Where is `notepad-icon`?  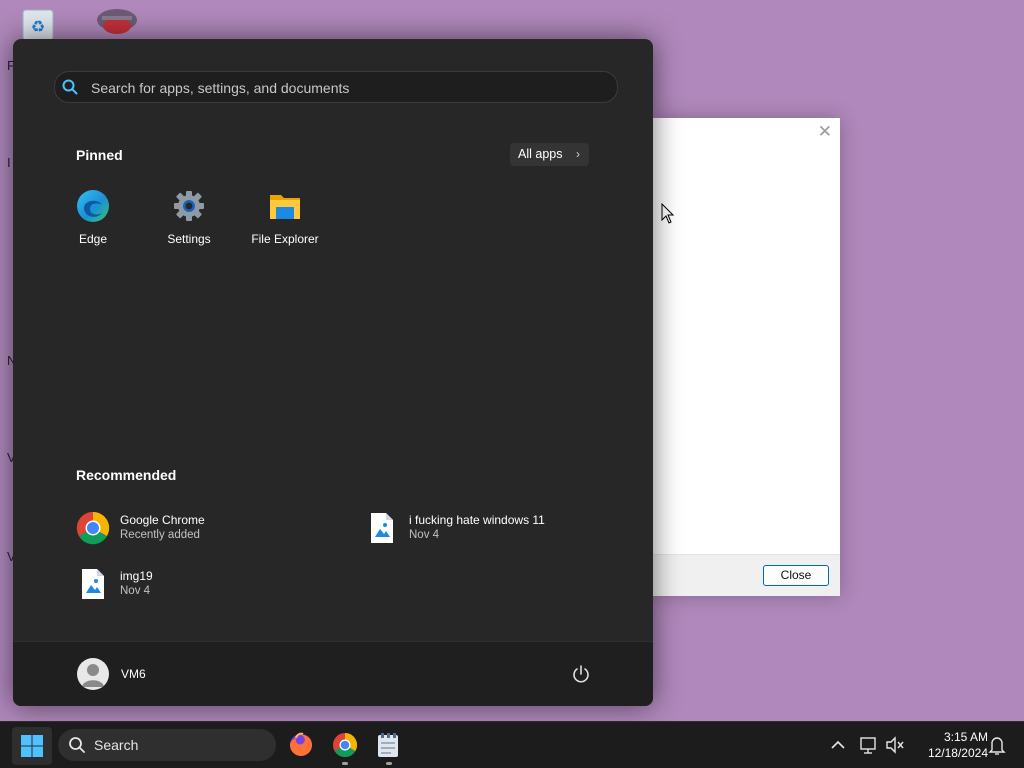
notepad-icon is located at coordinates (388, 745).